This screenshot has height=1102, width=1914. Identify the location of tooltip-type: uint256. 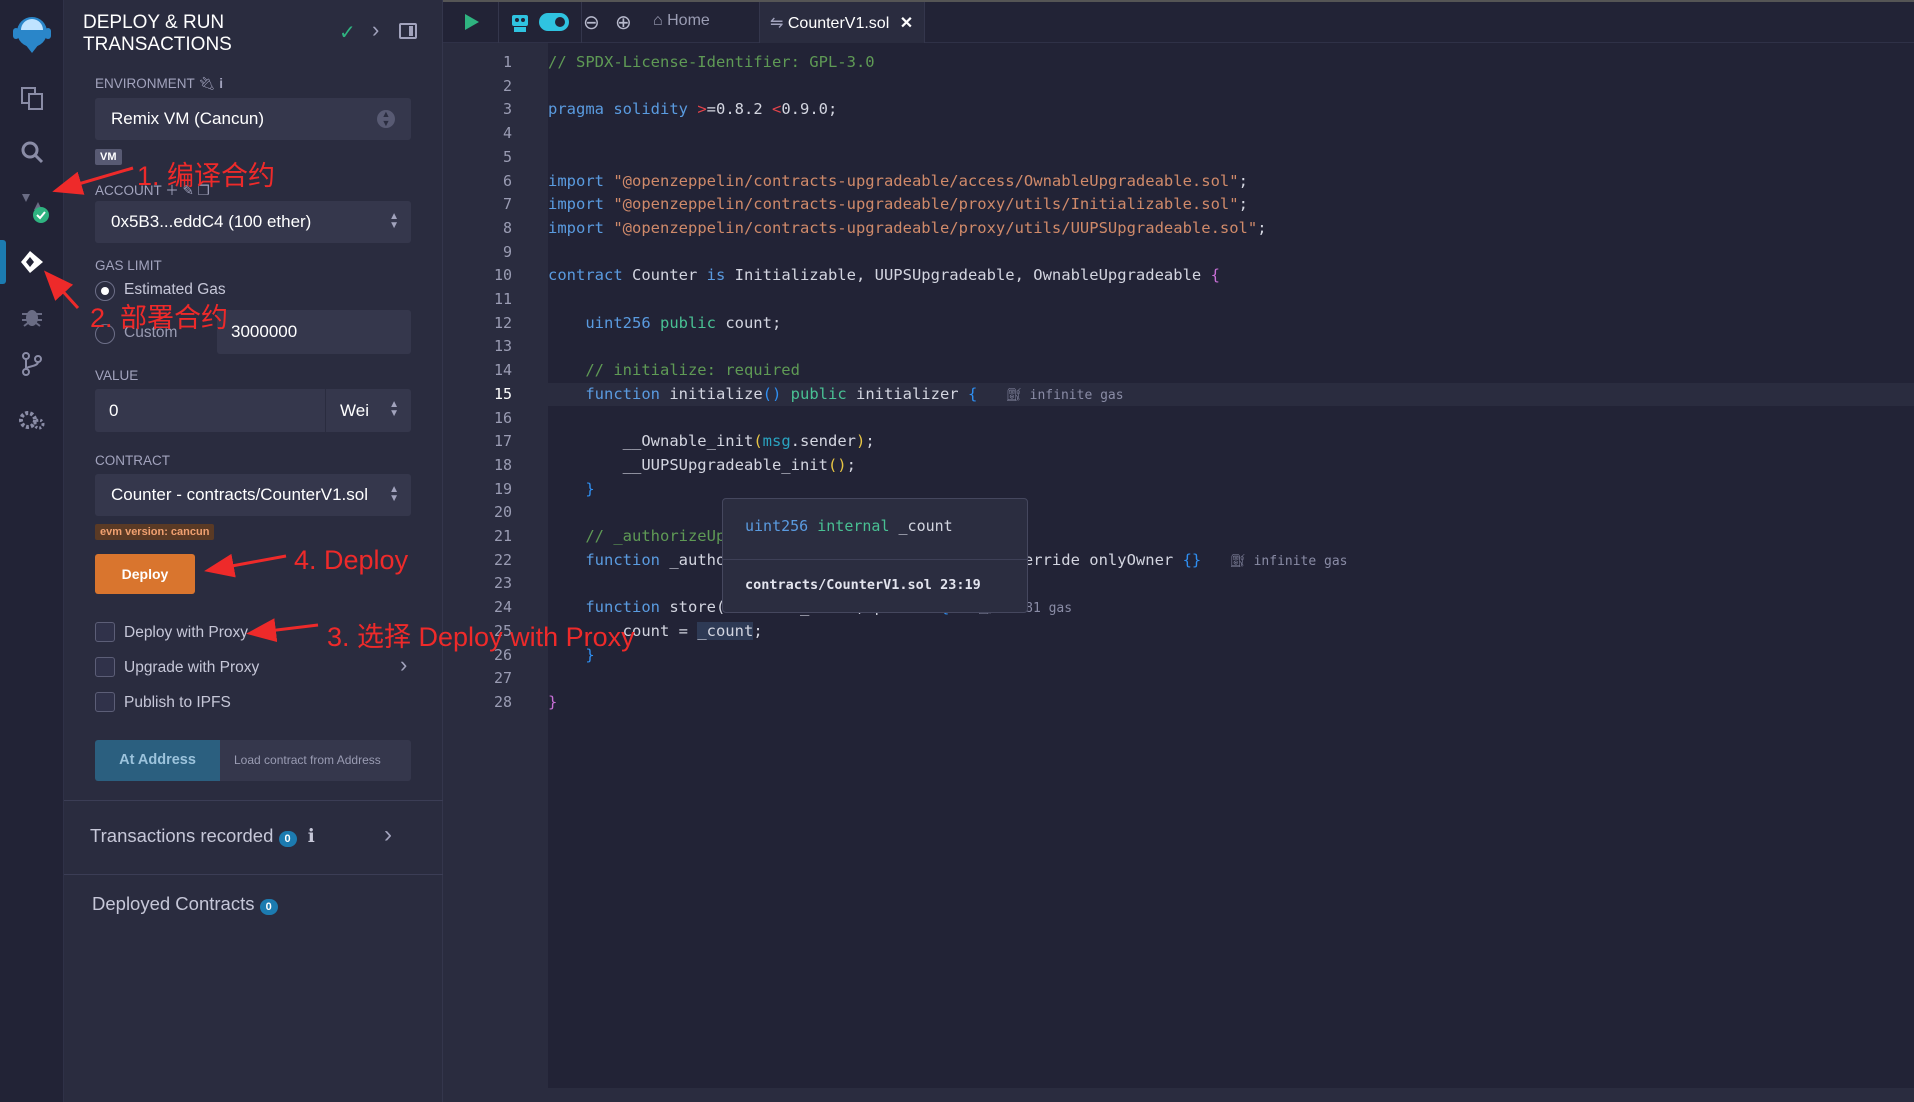
(777, 526).